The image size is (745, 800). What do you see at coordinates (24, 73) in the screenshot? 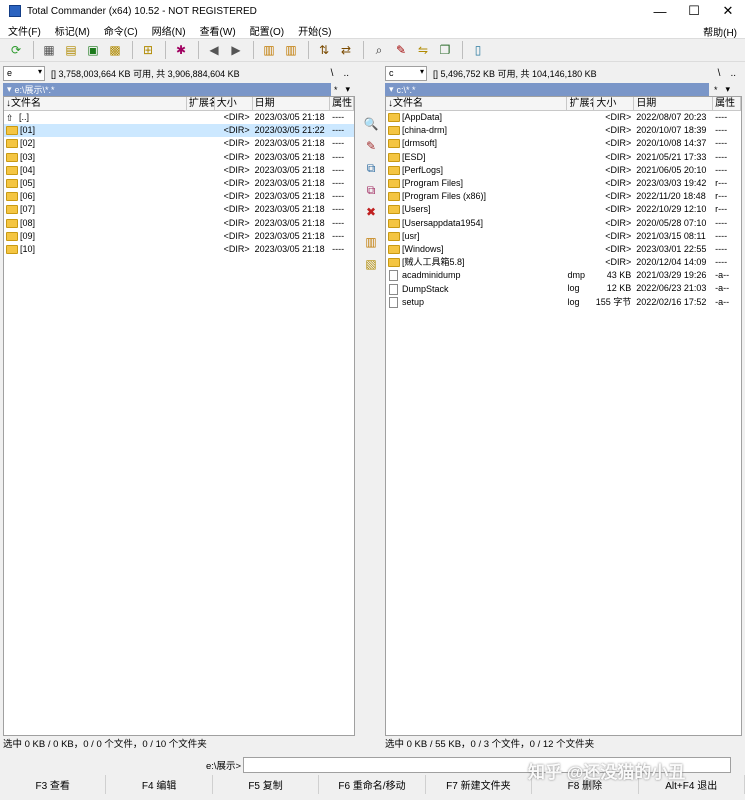
I see `left-drive-select: e ▾` at bounding box center [24, 73].